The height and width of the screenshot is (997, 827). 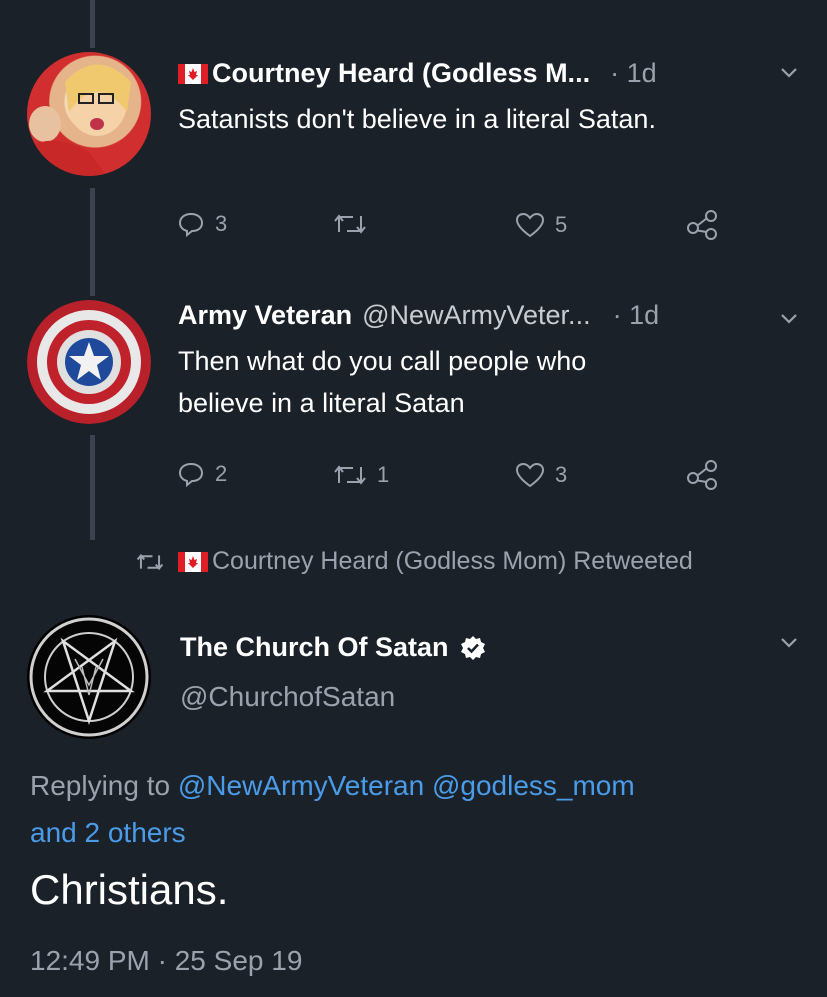 What do you see at coordinates (92, 24) in the screenshot?
I see `thread-line-top` at bounding box center [92, 24].